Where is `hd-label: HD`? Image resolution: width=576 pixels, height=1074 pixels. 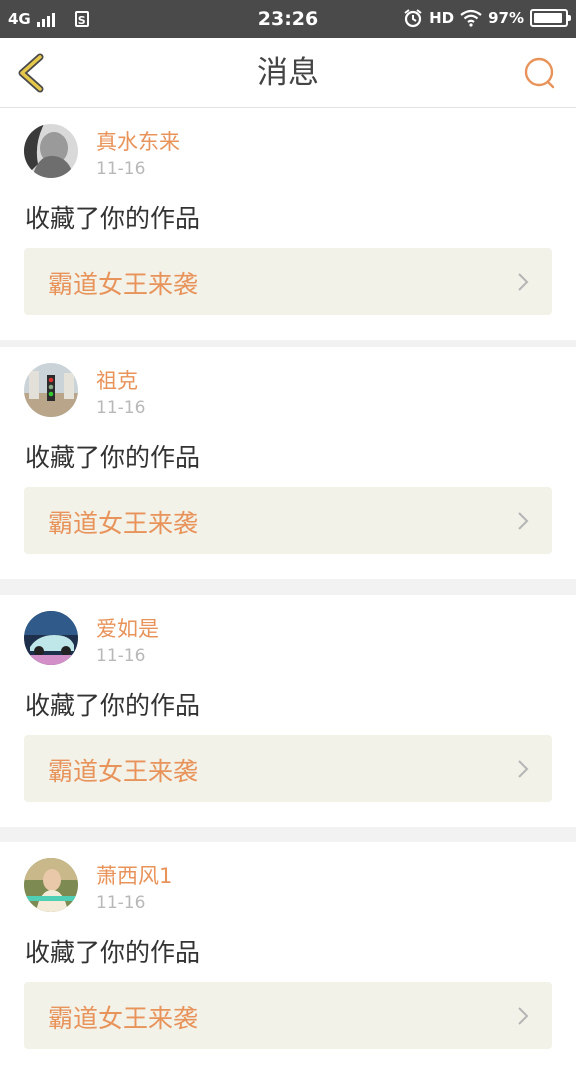 hd-label: HD is located at coordinates (442, 18).